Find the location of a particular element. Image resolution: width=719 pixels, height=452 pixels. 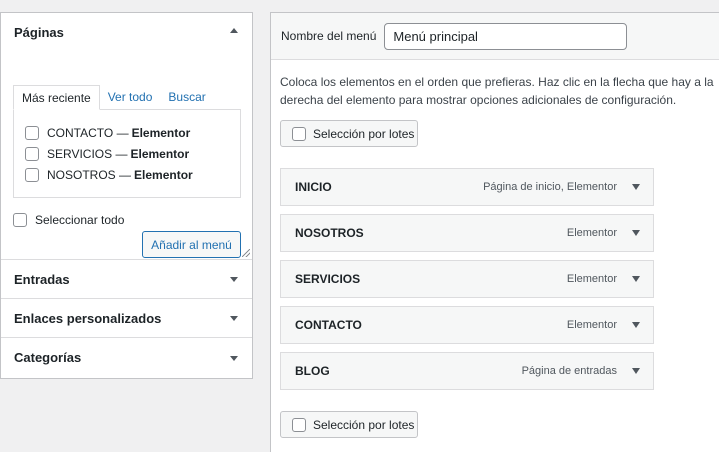

page-name: SERVICIOS is located at coordinates (80, 153).